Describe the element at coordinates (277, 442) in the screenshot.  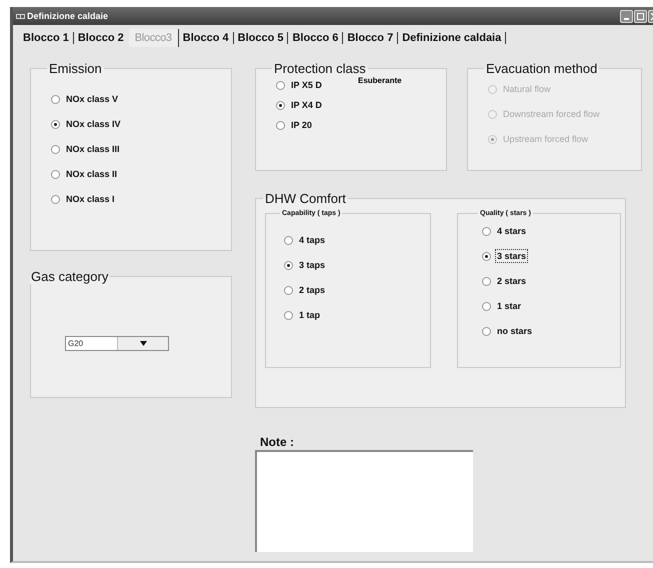
I see `note-label: Note :` at that location.